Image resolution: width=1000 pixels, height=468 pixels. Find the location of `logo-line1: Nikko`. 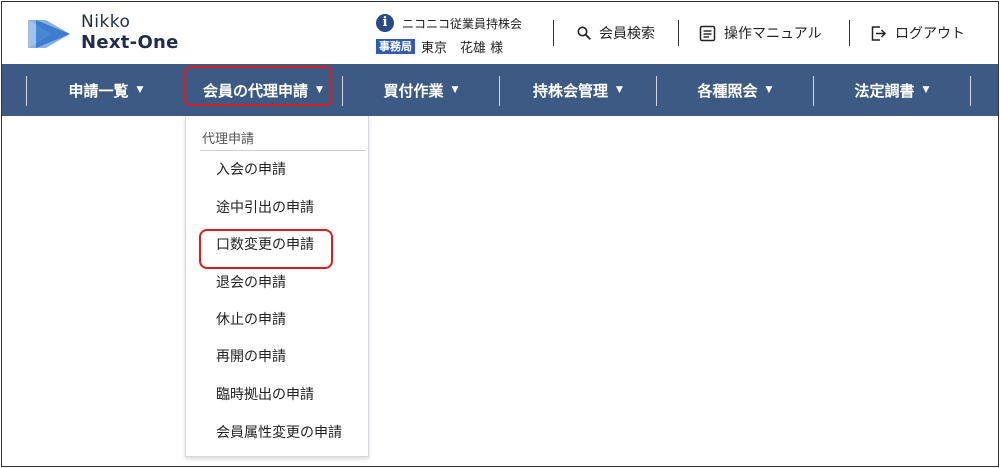

logo-line1: Nikko is located at coordinates (106, 22).